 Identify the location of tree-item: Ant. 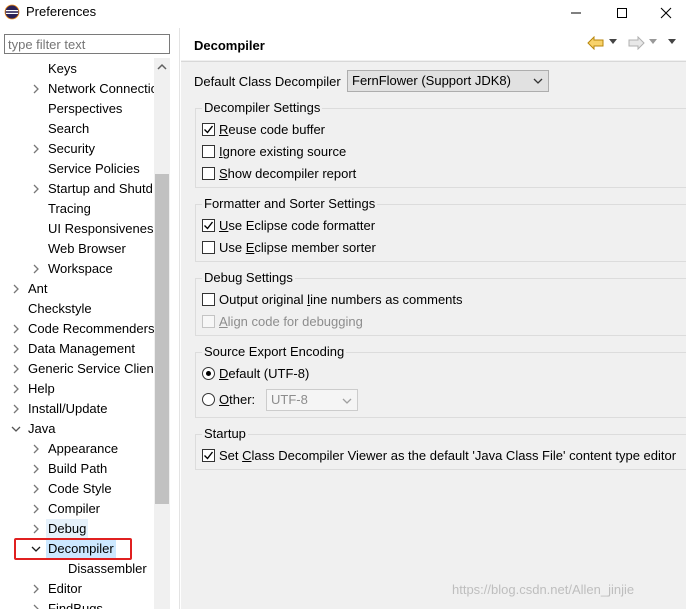
(77, 289).